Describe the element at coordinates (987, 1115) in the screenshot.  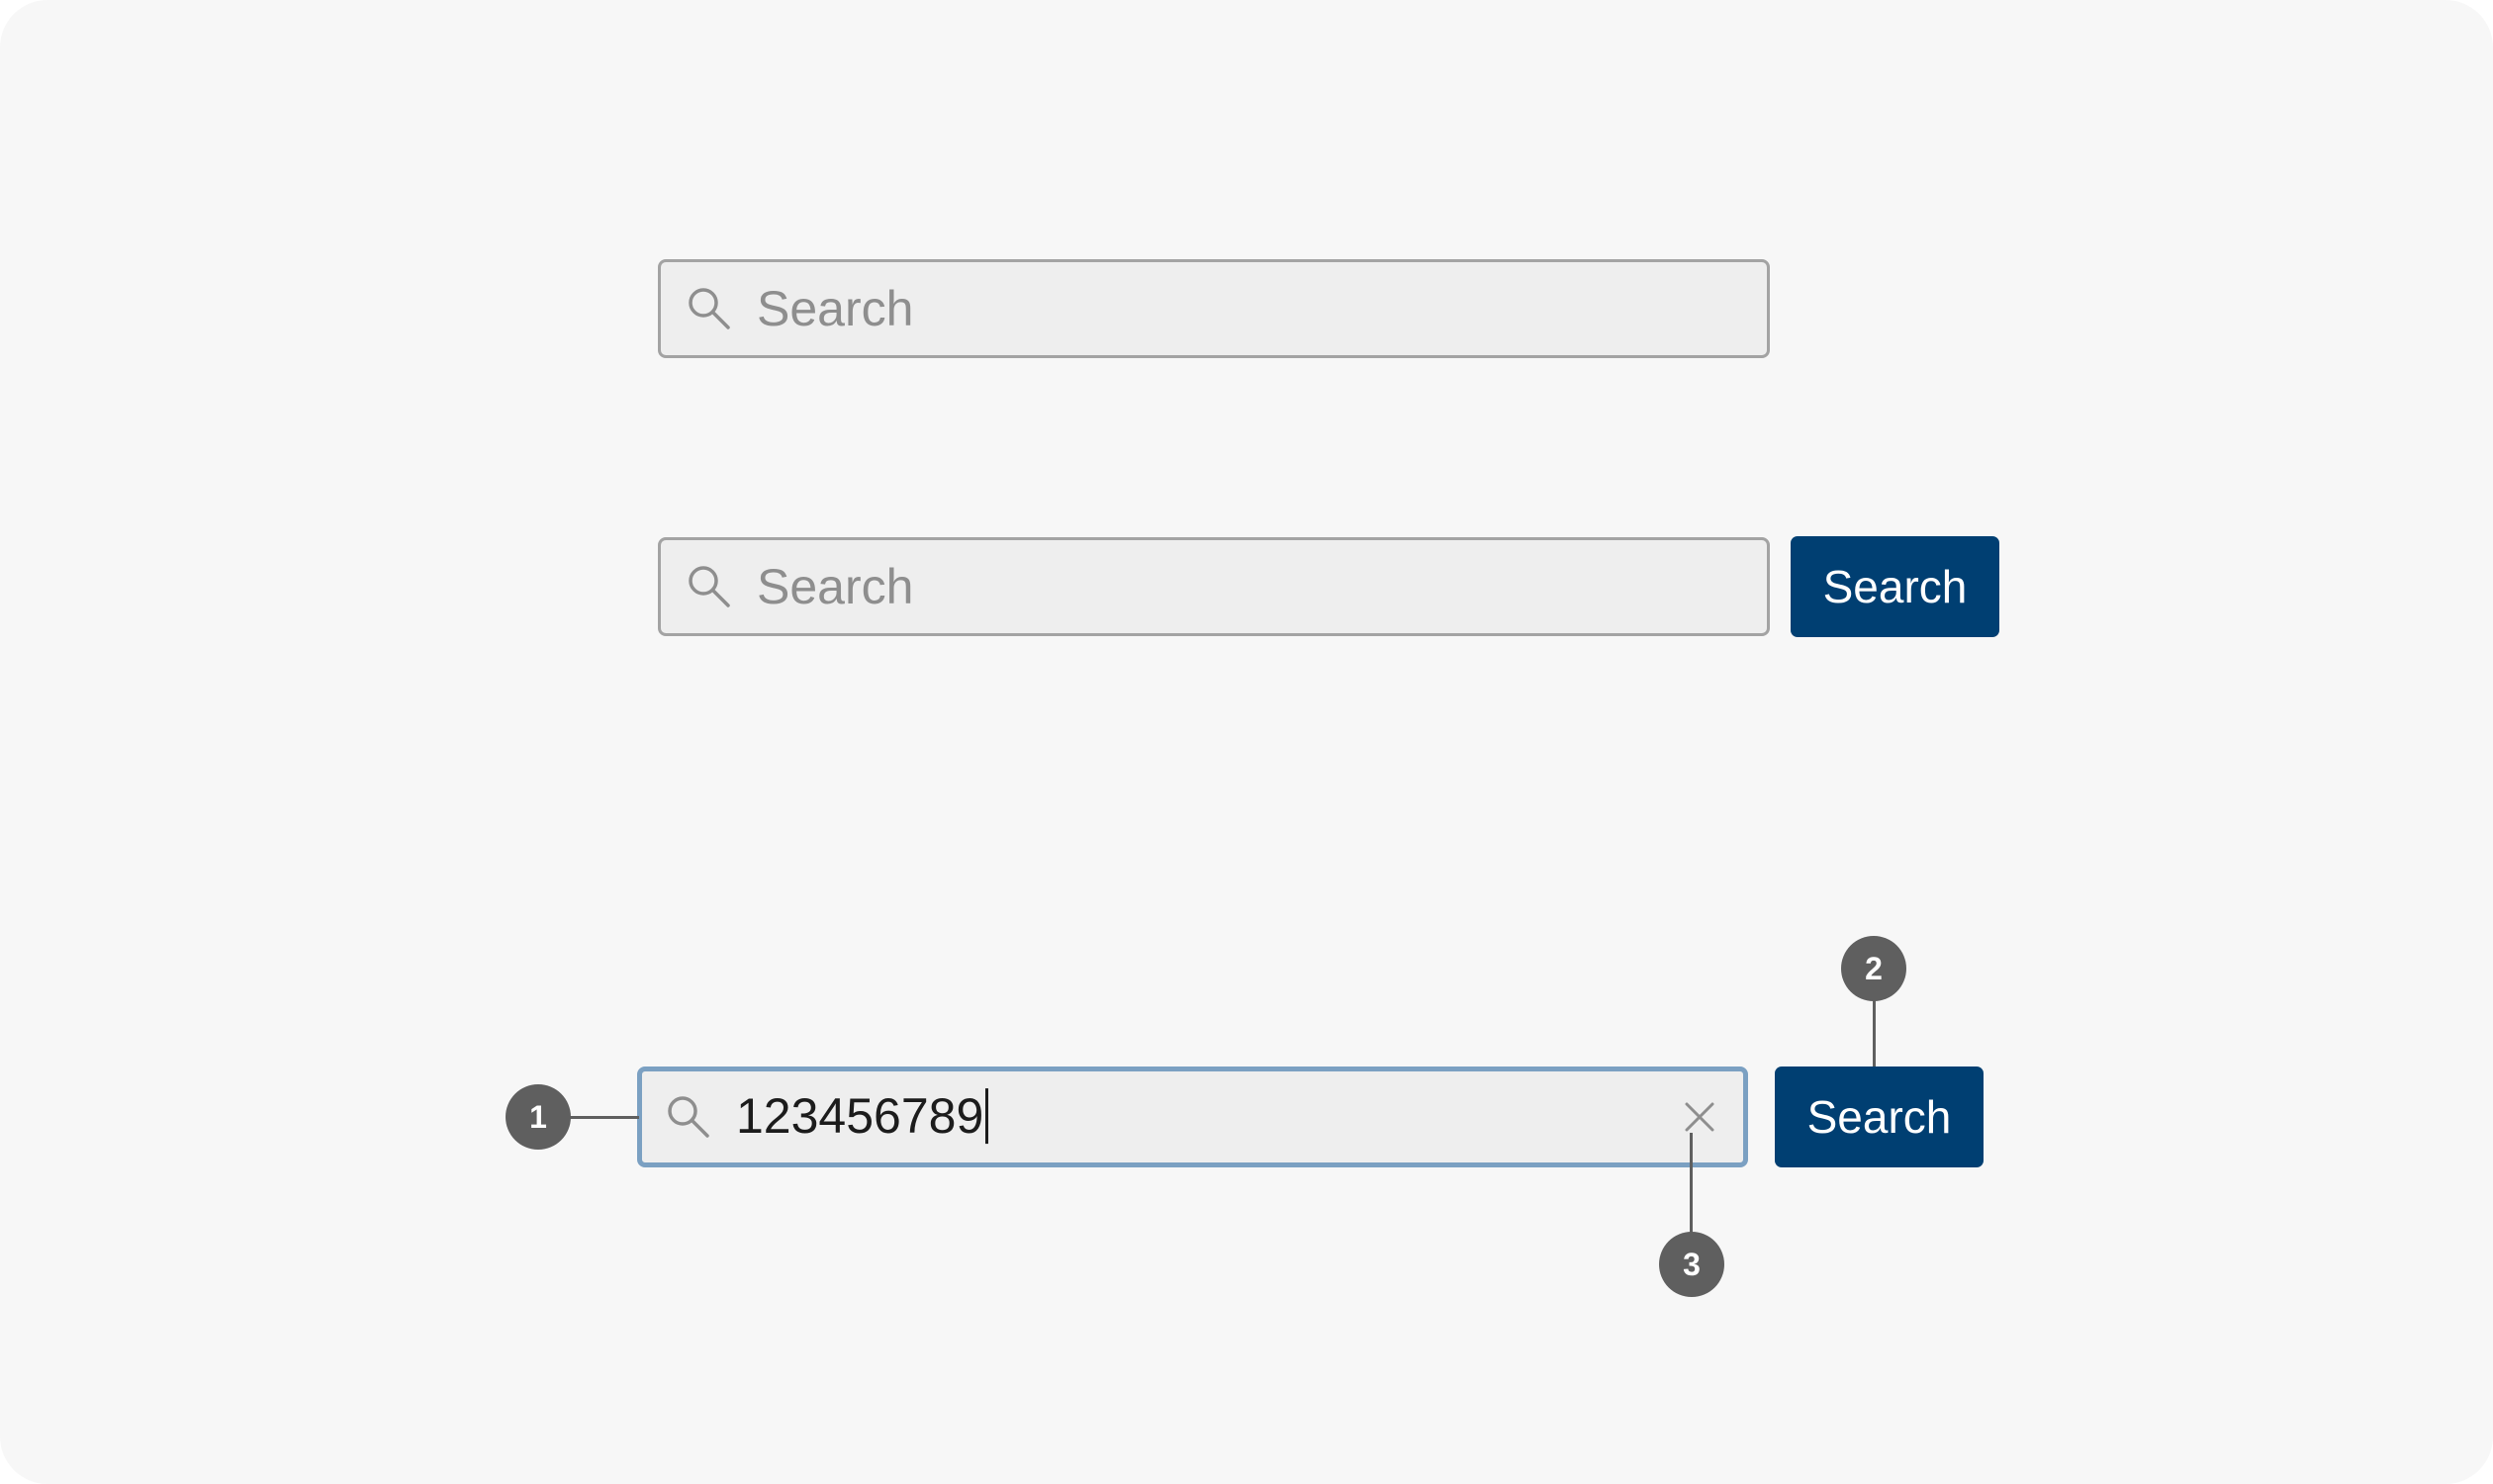
I see `text-caret` at that location.